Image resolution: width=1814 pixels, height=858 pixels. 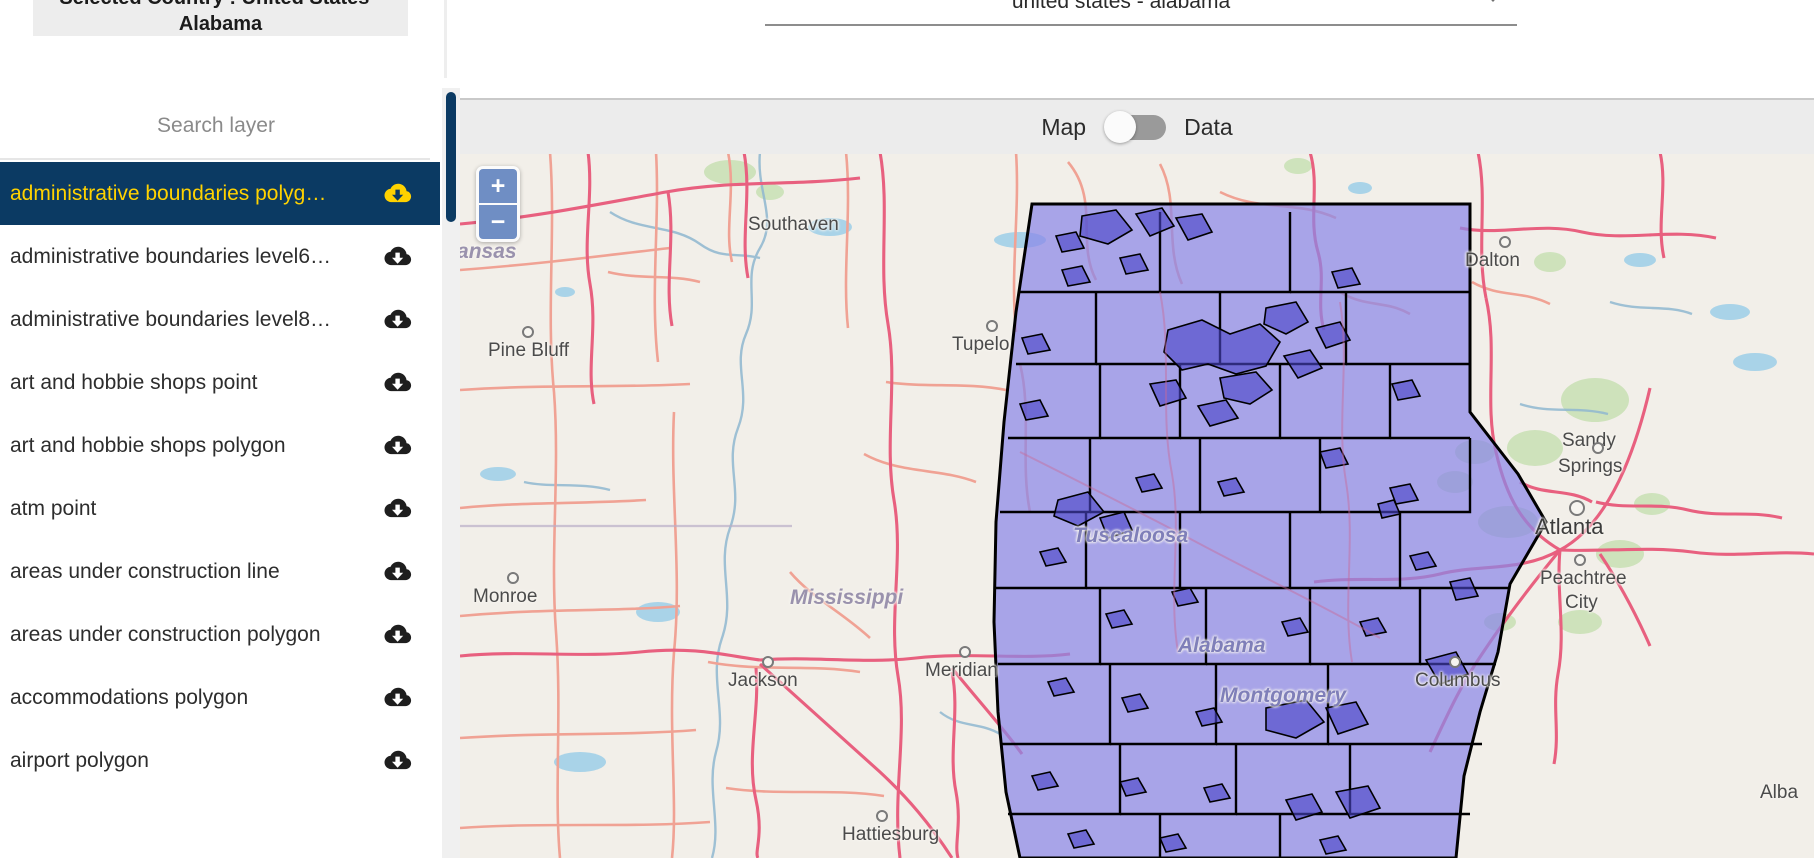 I want to click on layer-list-item: areas under construction polygon, so click(x=220, y=634).